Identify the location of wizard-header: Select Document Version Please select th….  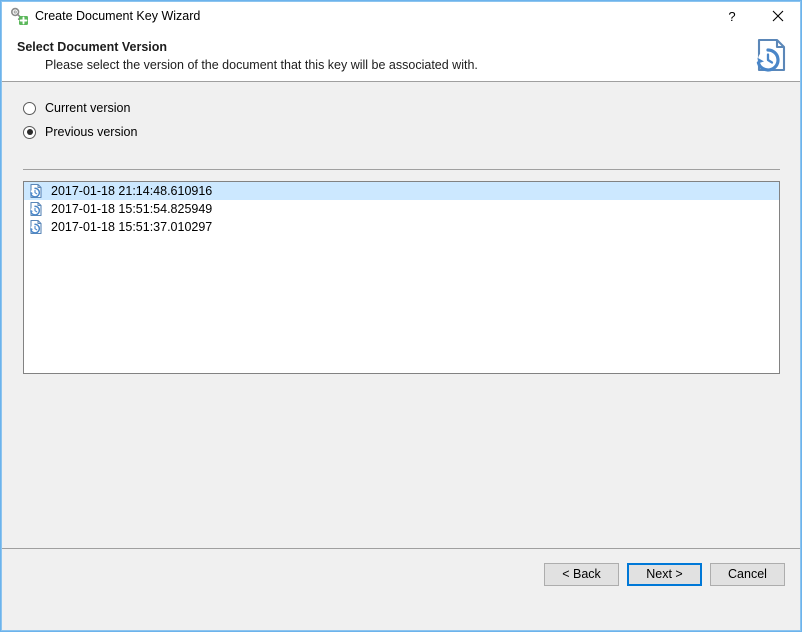
(401, 56).